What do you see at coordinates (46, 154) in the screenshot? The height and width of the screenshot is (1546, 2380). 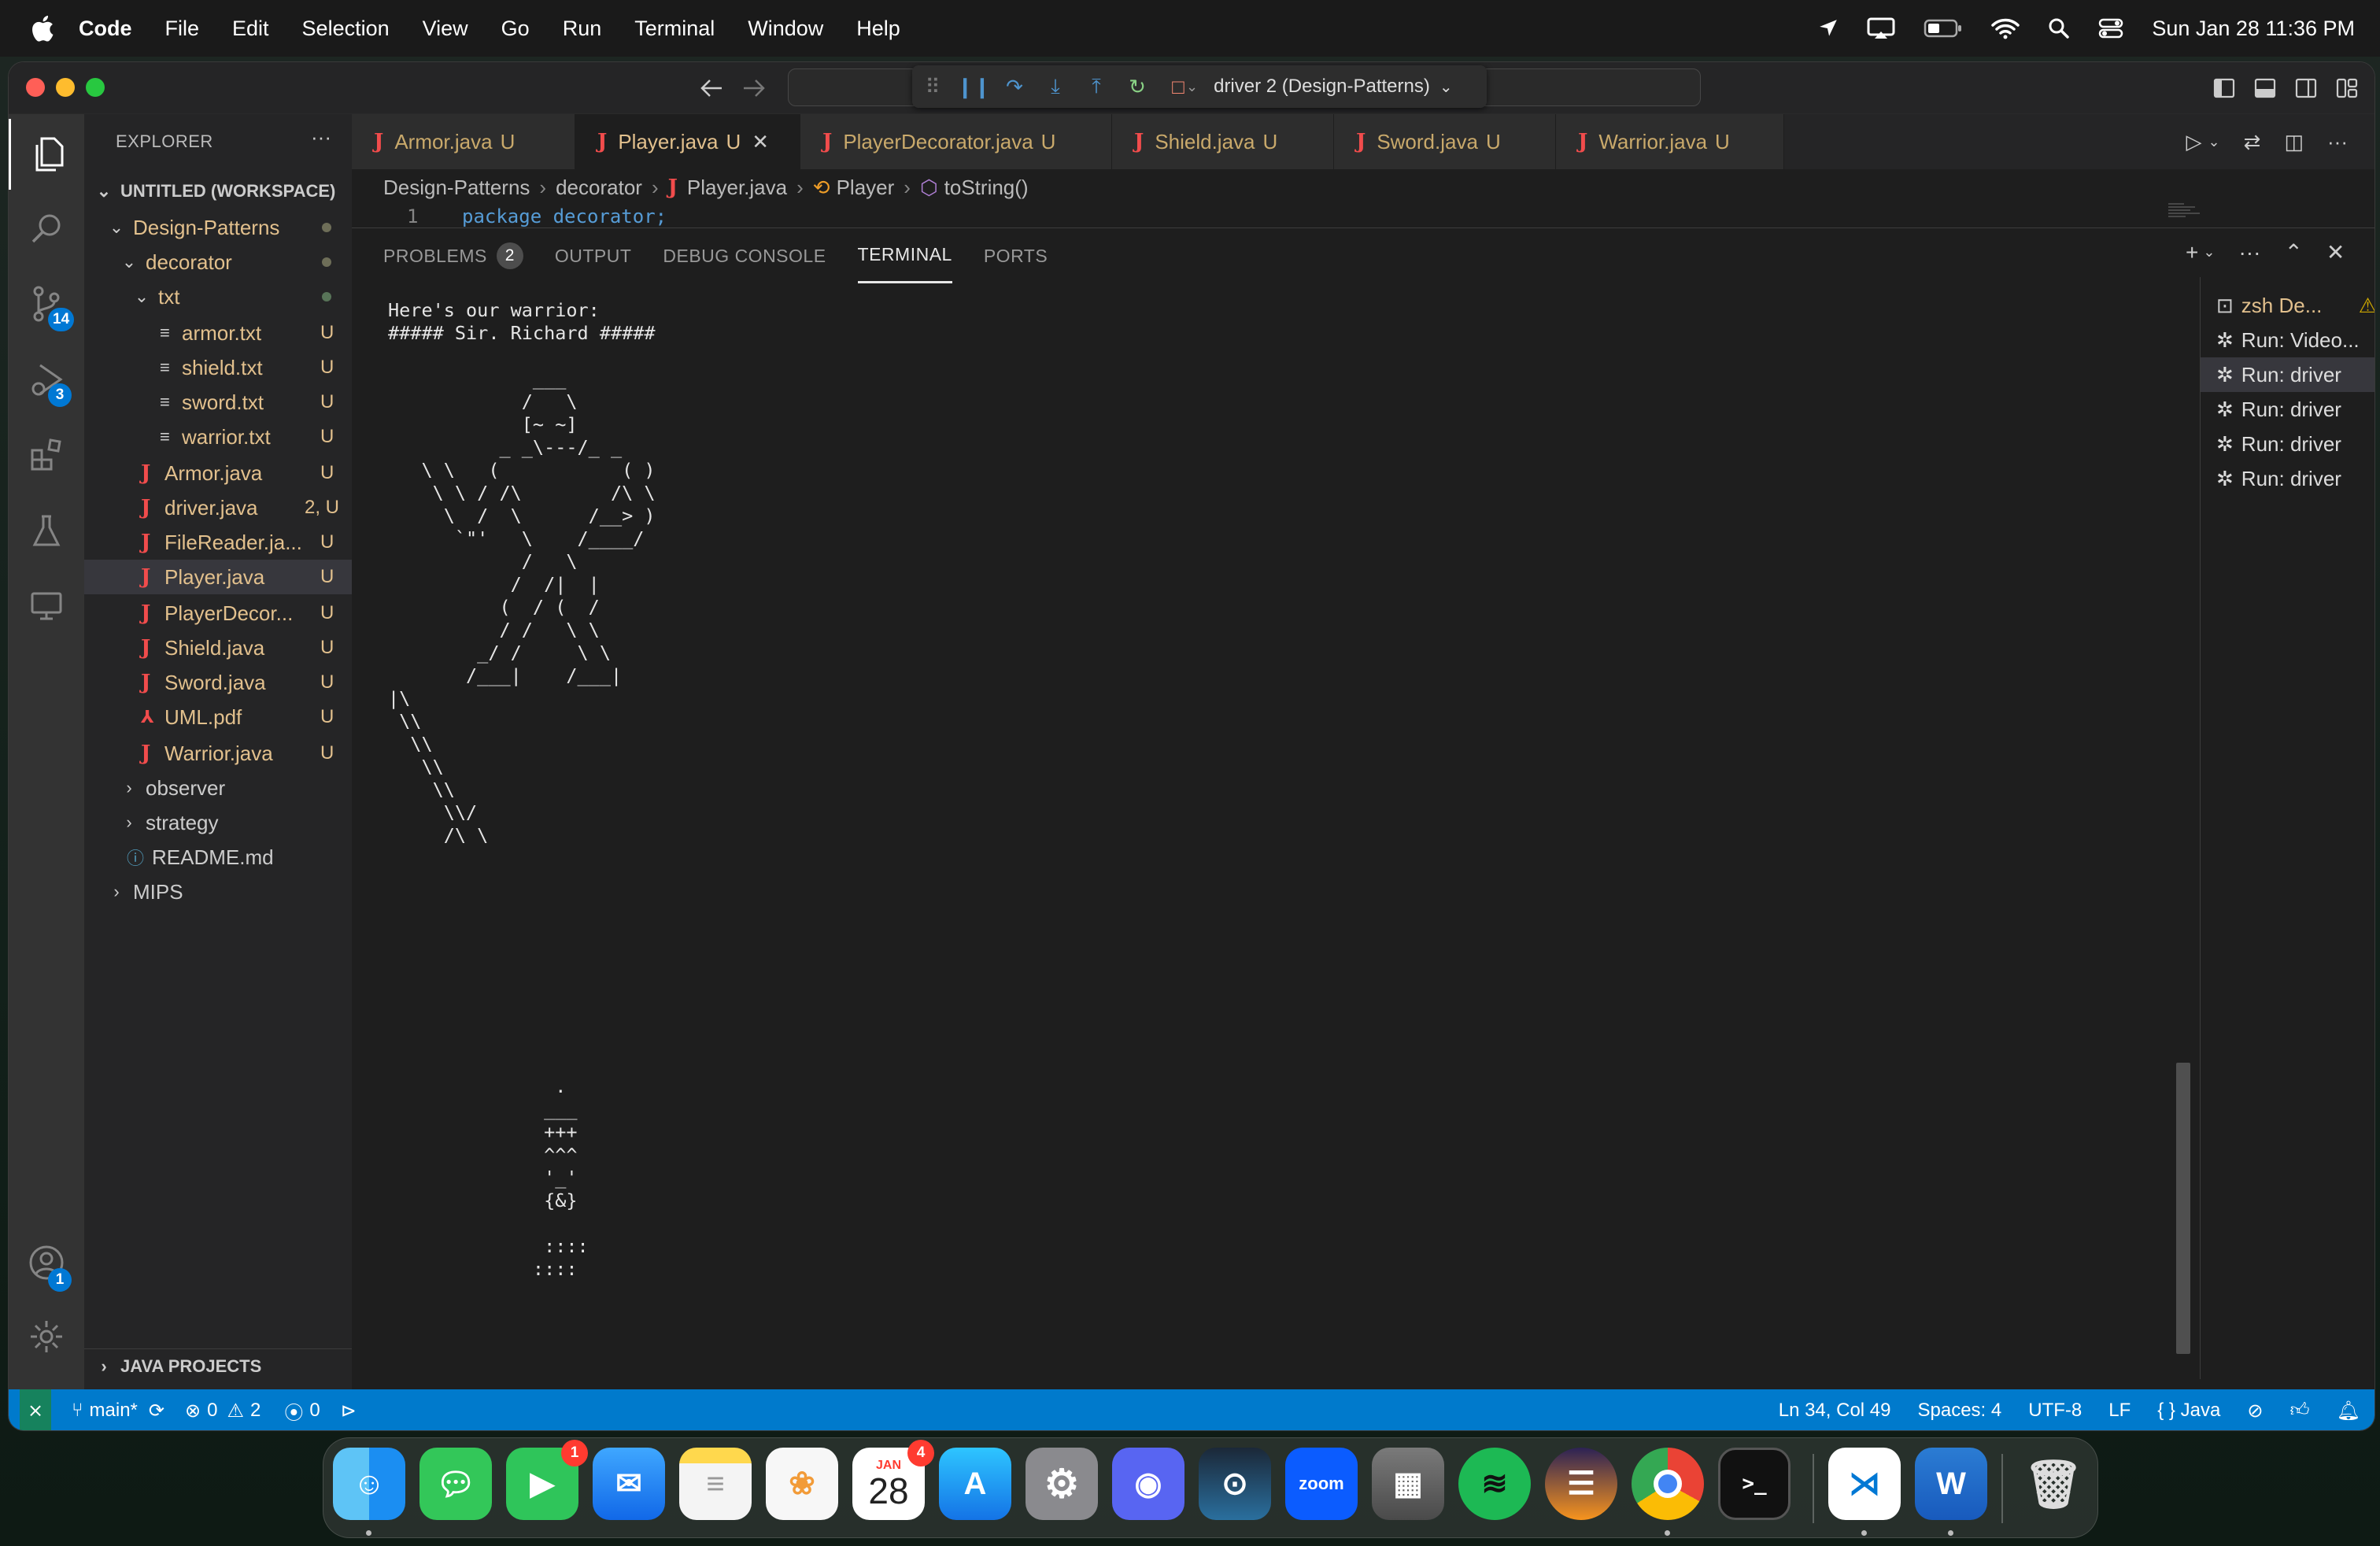 I see `explorer-activity` at bounding box center [46, 154].